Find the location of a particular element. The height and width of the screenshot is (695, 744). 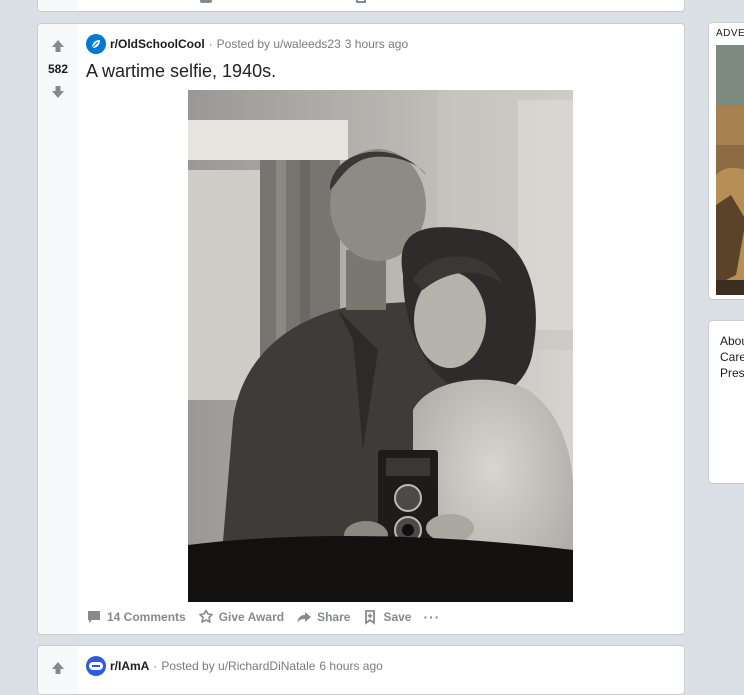

previous-post-vote-column is located at coordinates (58, 5).